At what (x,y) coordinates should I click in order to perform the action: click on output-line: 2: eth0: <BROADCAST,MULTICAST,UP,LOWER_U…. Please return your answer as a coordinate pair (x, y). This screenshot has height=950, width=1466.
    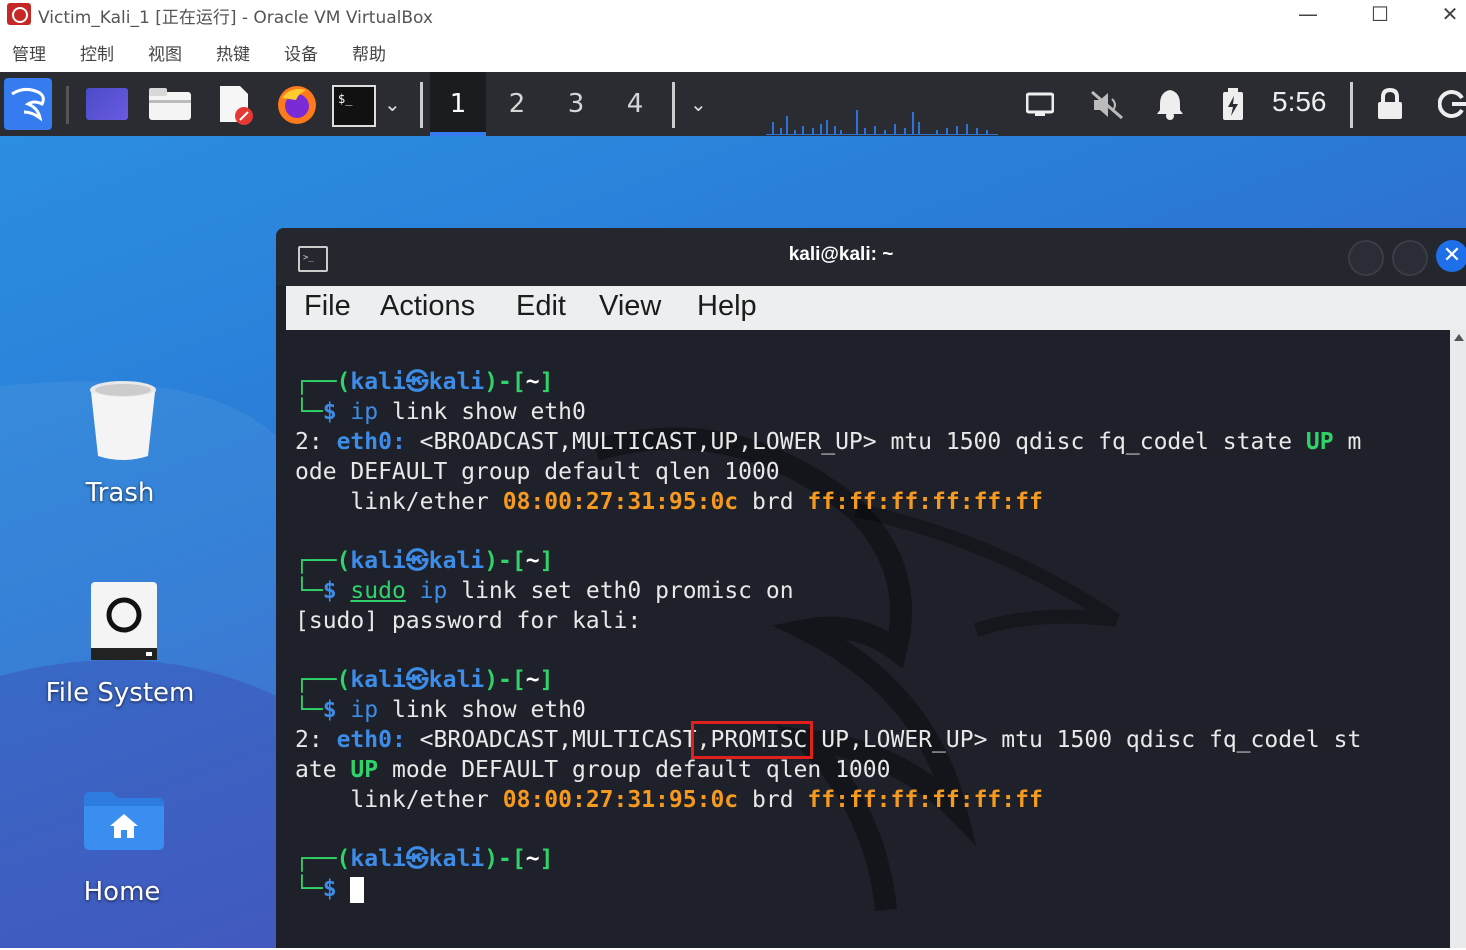
    Looking at the image, I should click on (828, 442).